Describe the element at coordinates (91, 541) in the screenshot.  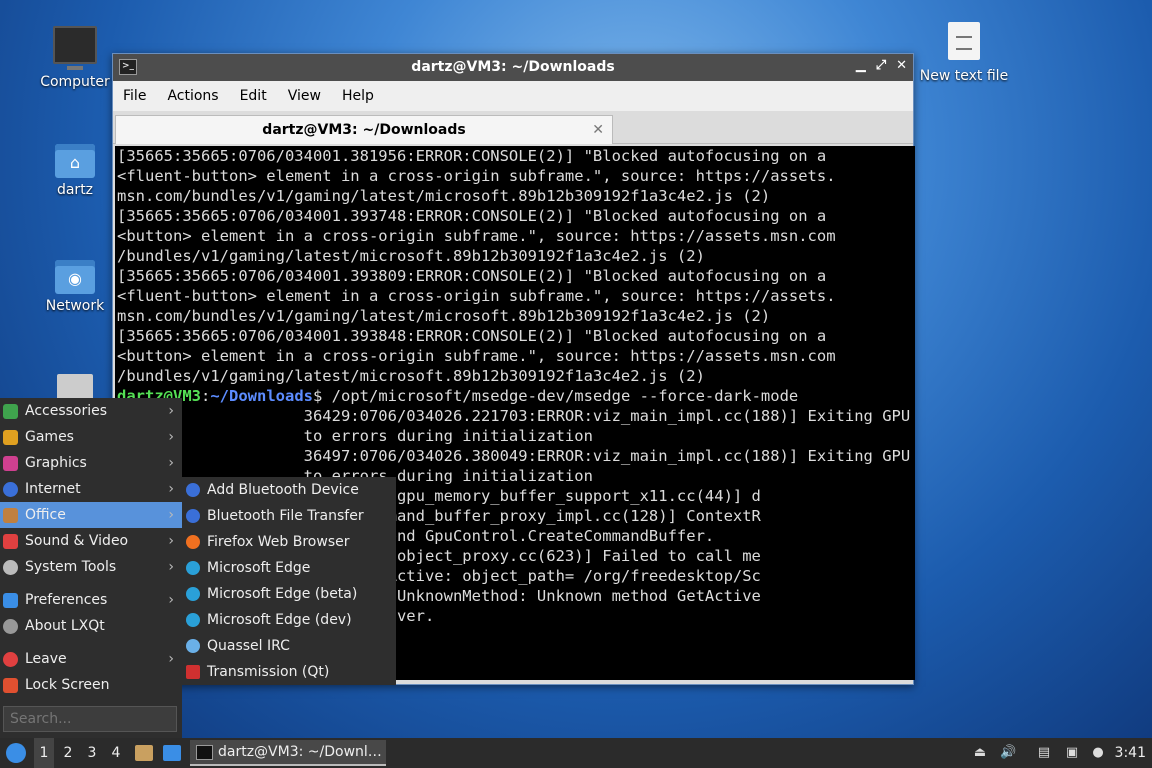
I see `menu-item-sound-video: Sound & Video ›` at that location.